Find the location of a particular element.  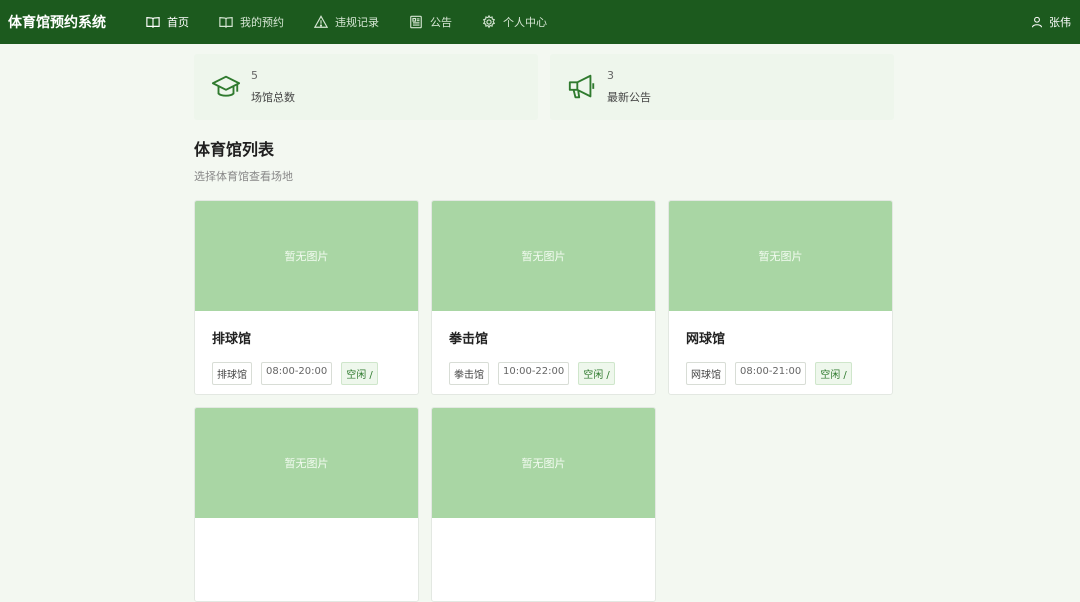

book-icon is located at coordinates (226, 23).